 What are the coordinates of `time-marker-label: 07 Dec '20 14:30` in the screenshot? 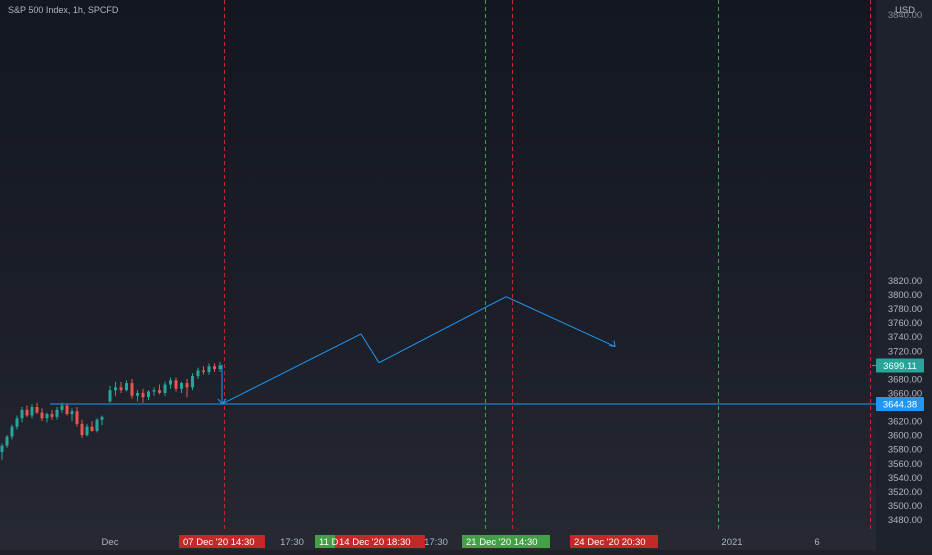 It's located at (219, 542).